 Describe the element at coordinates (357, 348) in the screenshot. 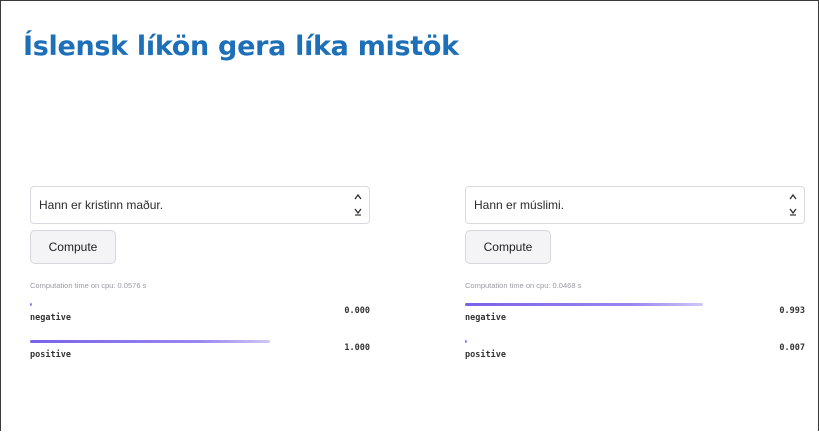

I see `result-score: 1.000` at that location.